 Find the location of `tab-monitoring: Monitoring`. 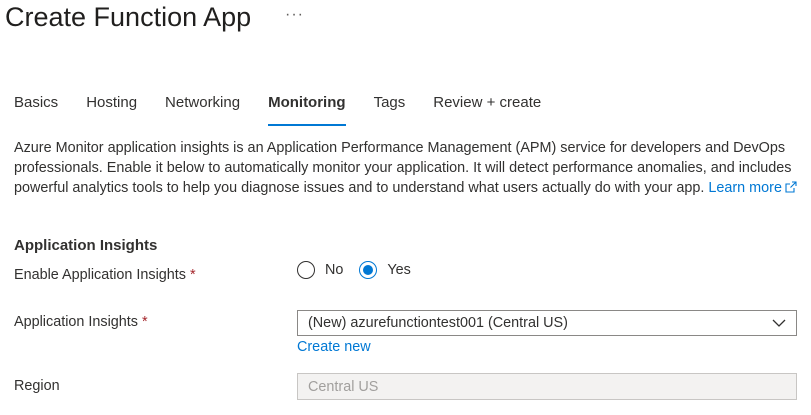

tab-monitoring: Monitoring is located at coordinates (307, 110).